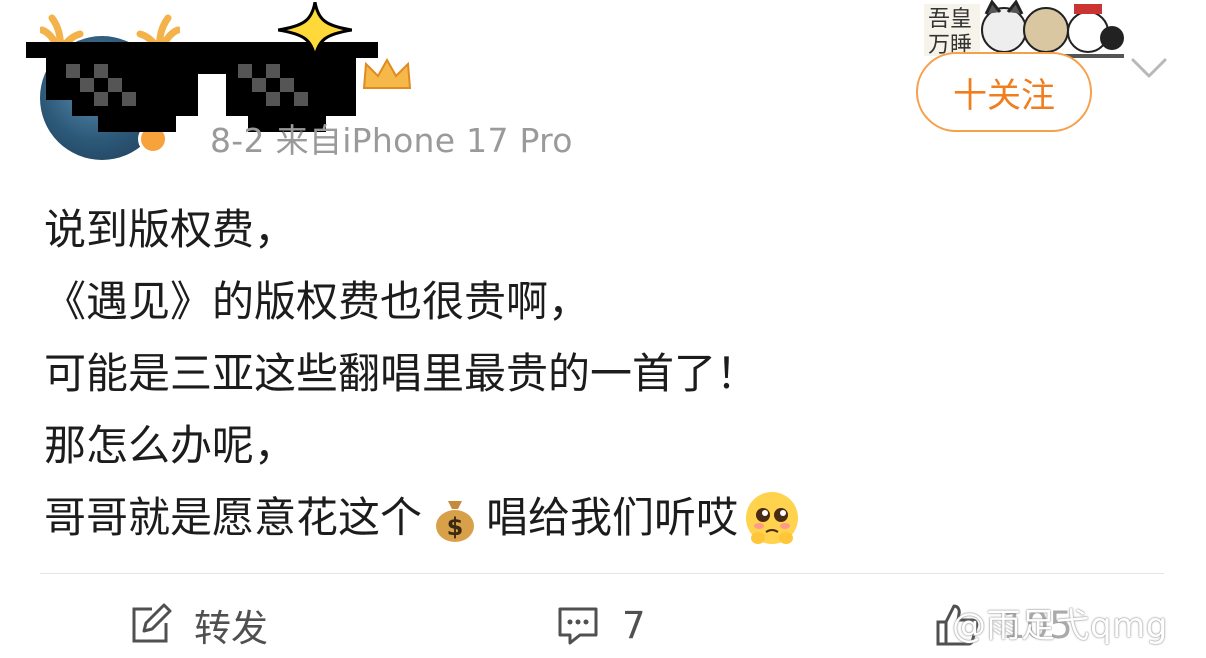  Describe the element at coordinates (317, 301) in the screenshot. I see `post-line: 《遇见》的版权费也很贵啊，` at that location.